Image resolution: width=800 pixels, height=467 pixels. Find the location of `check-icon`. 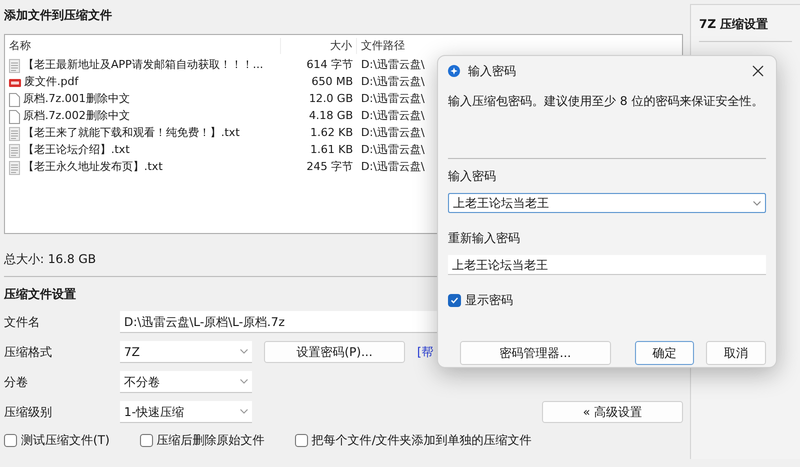

check-icon is located at coordinates (454, 300).